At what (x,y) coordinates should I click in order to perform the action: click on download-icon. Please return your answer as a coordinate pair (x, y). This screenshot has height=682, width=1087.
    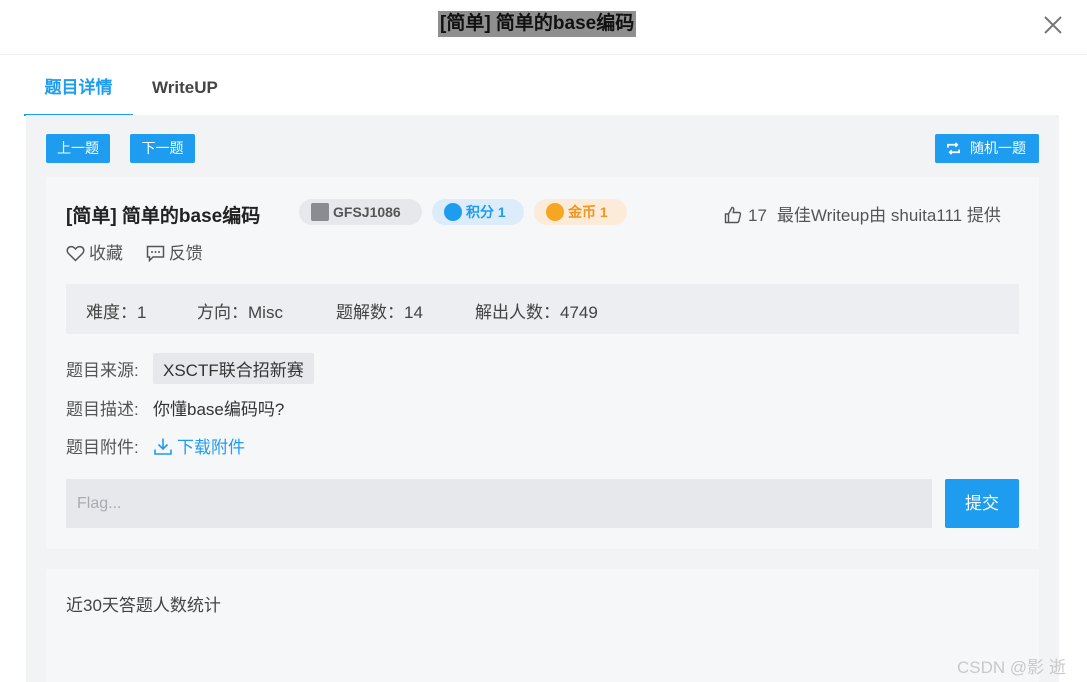
    Looking at the image, I should click on (163, 446).